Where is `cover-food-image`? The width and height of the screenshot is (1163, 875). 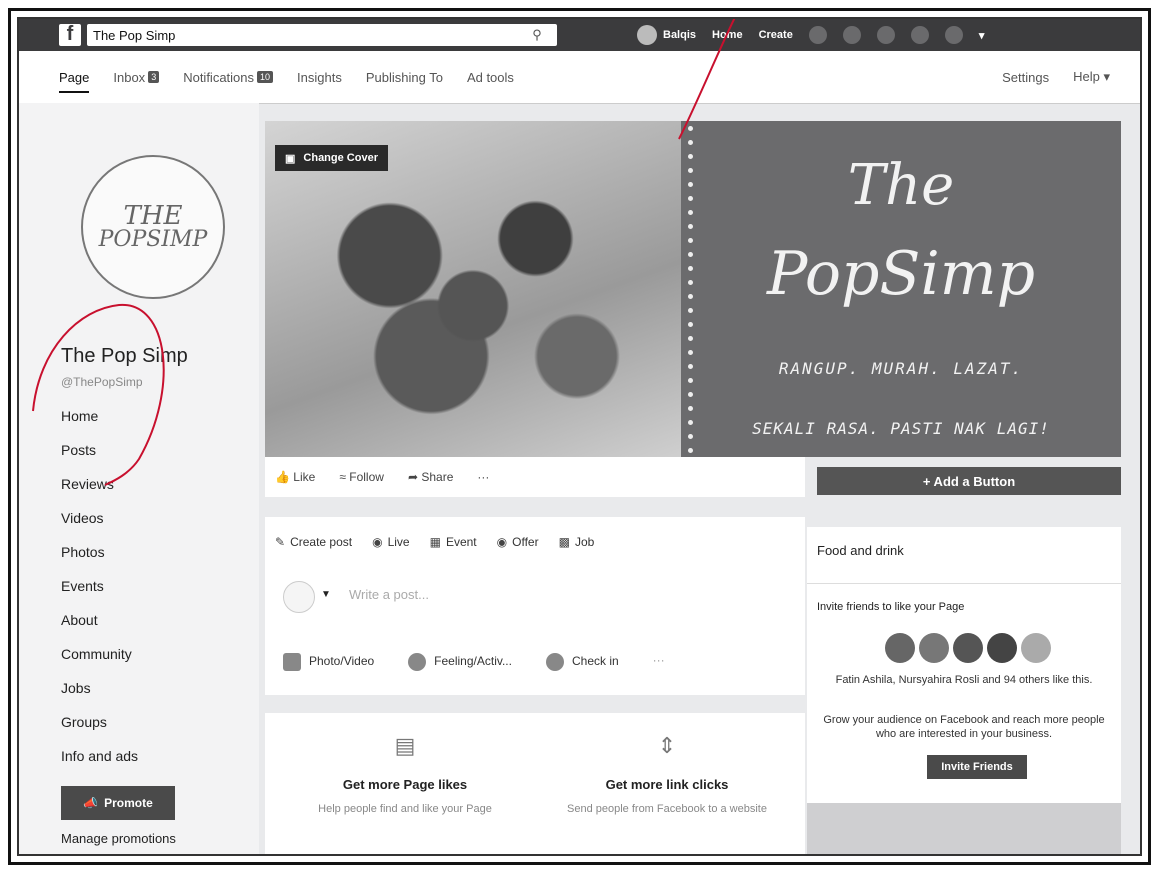
cover-food-image is located at coordinates (473, 289).